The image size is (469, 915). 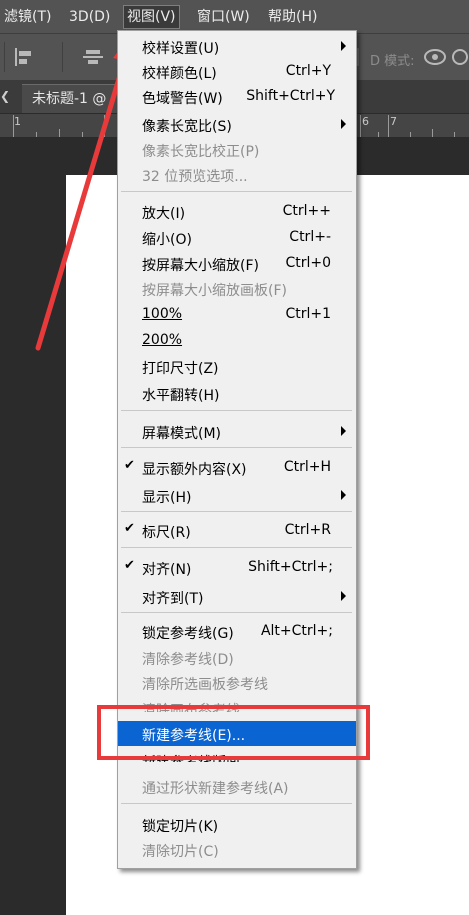 What do you see at coordinates (237, 263) in the screenshot?
I see `menu-item-fit-on-screen: 按屏幕大小缩放(F) Ctrl+0` at bounding box center [237, 263].